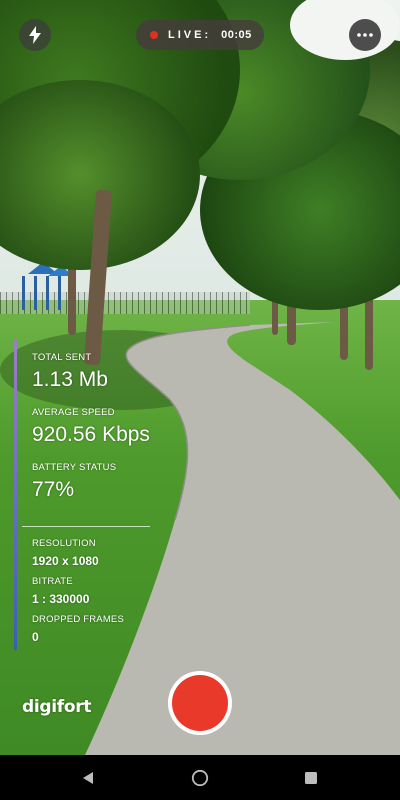  What do you see at coordinates (91, 434) in the screenshot?
I see `average-speed-value: 920.56 Kbps` at bounding box center [91, 434].